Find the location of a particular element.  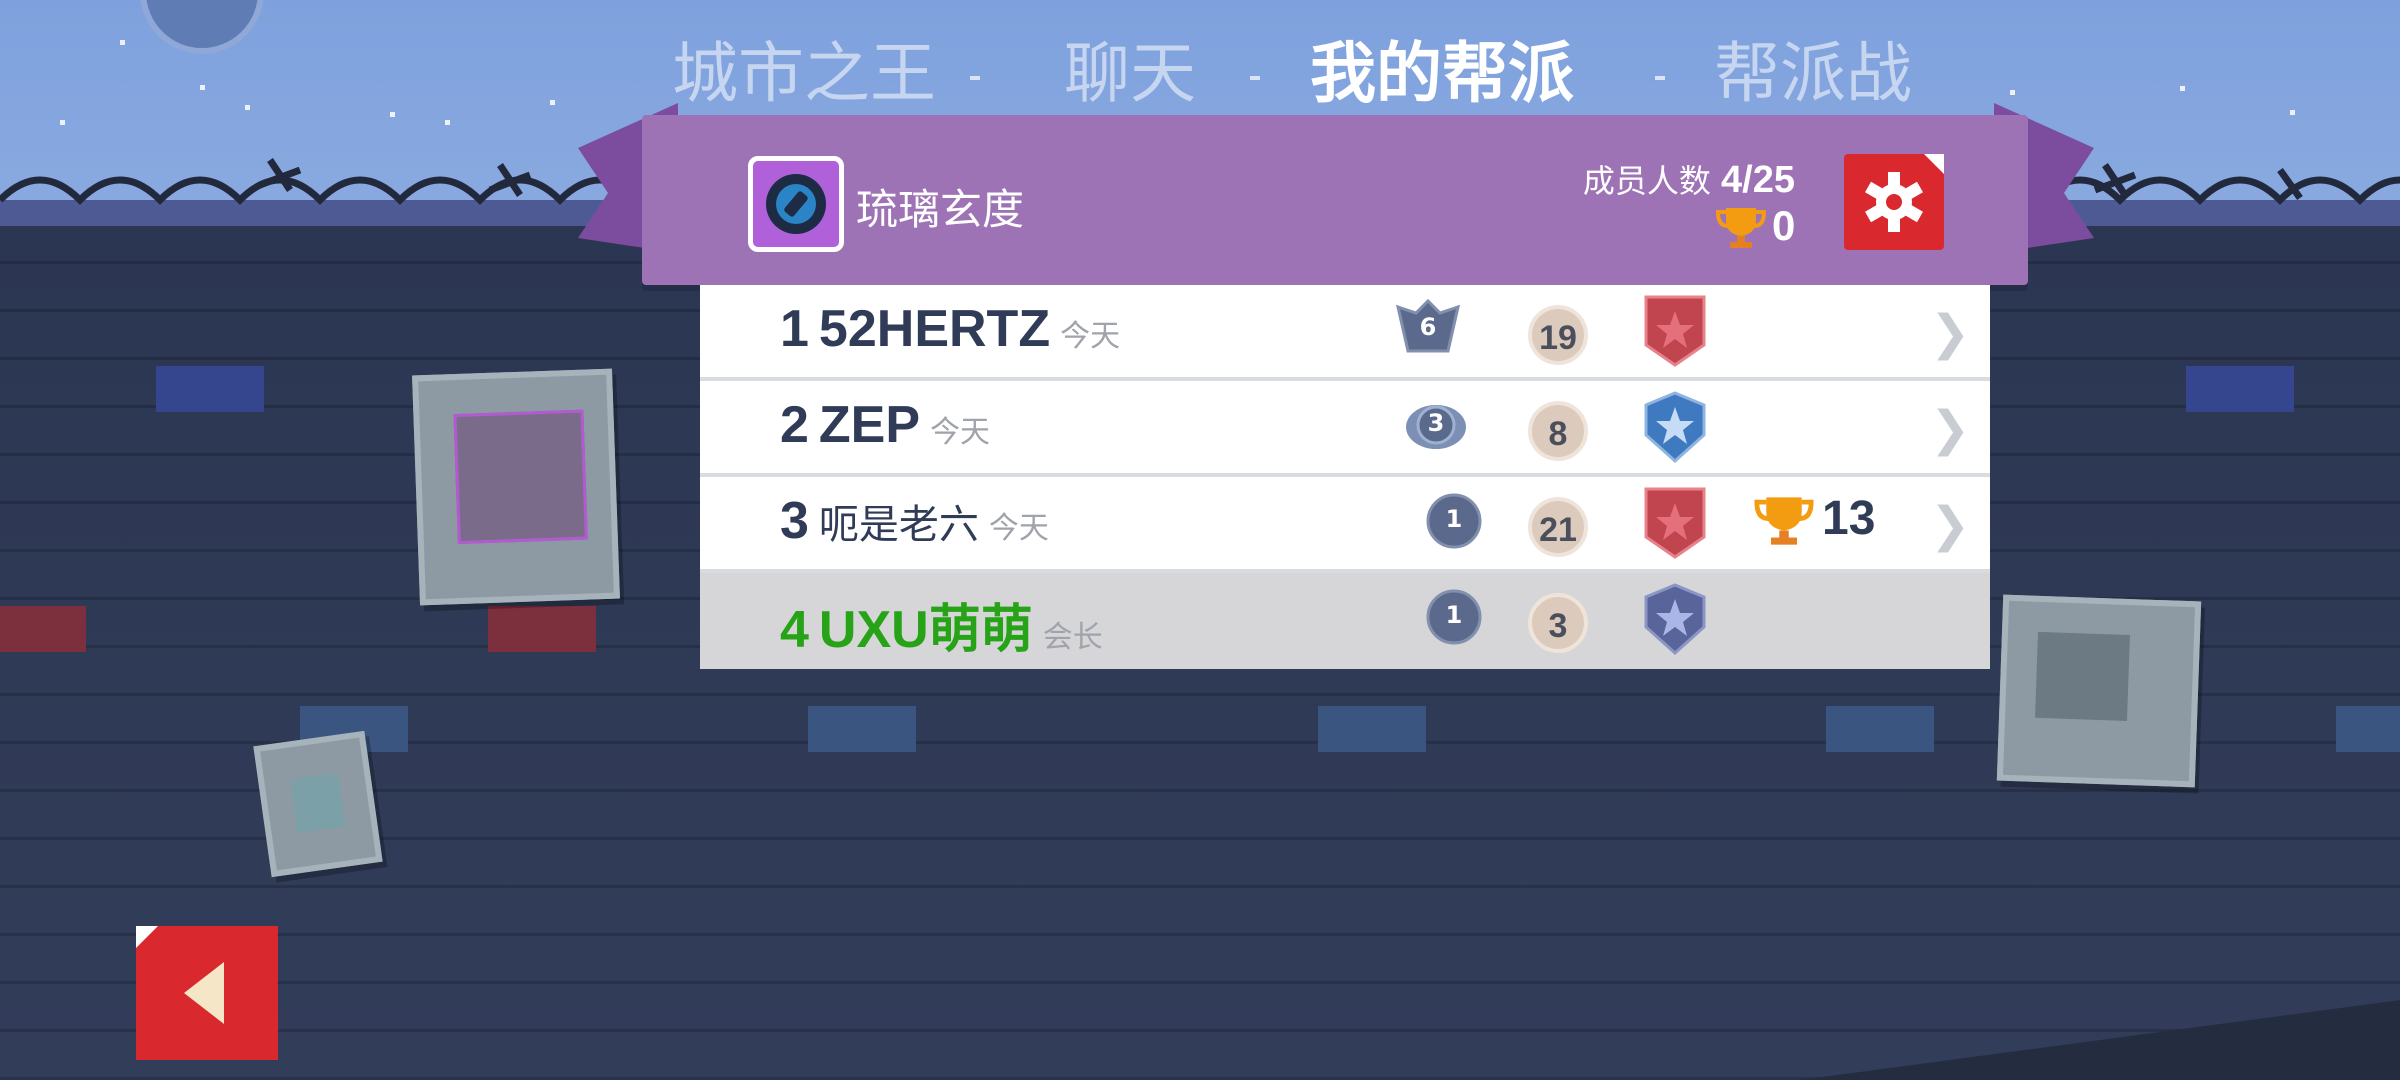

member-coins: 19 is located at coordinates (1558, 338).